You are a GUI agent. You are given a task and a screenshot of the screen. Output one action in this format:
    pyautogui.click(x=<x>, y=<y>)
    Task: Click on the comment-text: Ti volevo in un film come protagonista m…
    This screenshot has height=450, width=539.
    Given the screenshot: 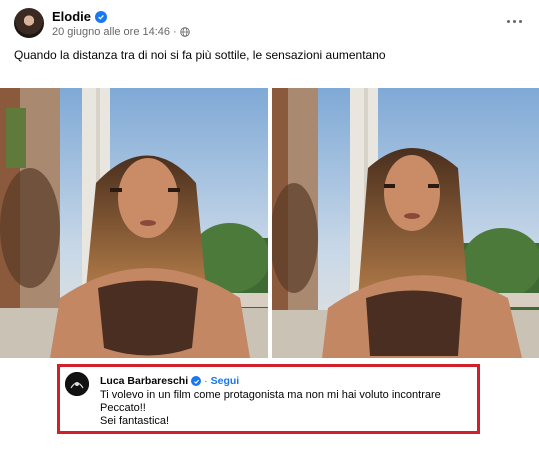 What is the action you would take?
    pyautogui.click(x=270, y=408)
    